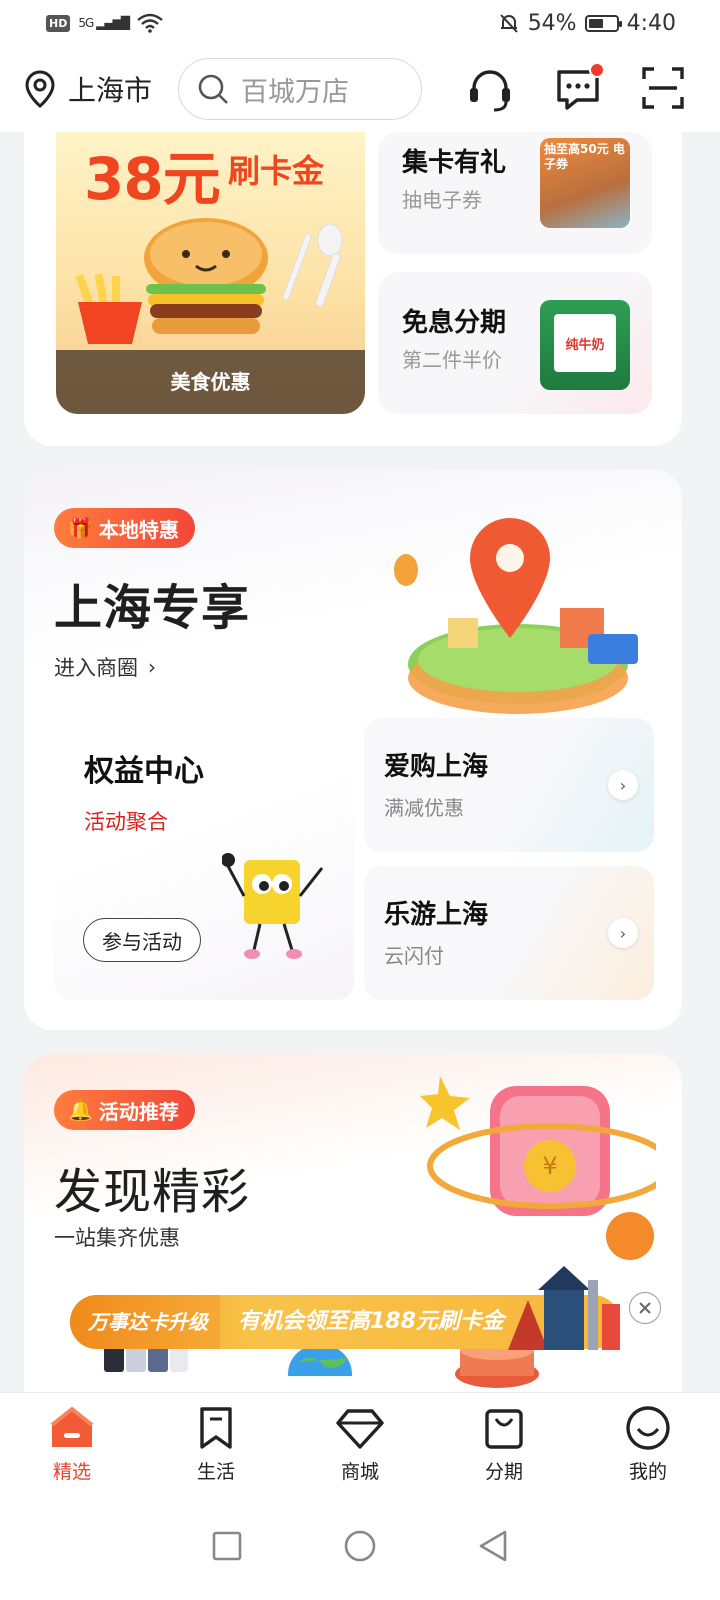 The image size is (720, 1600). Describe the element at coordinates (647, 1472) in the screenshot. I see `tab-label: 我的` at that location.